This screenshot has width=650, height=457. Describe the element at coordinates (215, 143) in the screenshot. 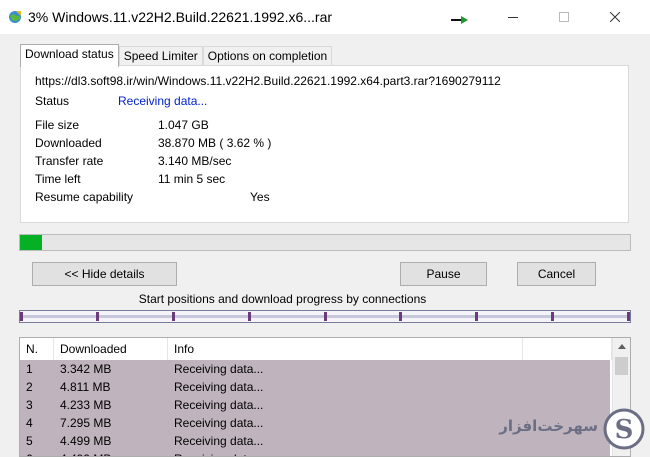

I see `downloaded-value: 38.870 MB ( 3.62 % )` at that location.